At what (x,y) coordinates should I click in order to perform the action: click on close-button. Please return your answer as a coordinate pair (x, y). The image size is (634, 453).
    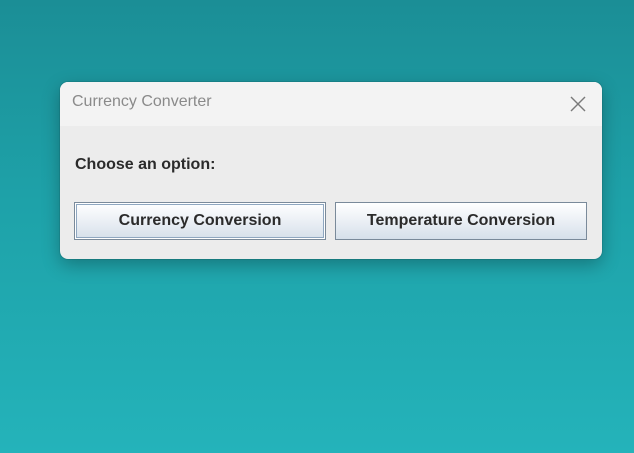
    Looking at the image, I should click on (578, 104).